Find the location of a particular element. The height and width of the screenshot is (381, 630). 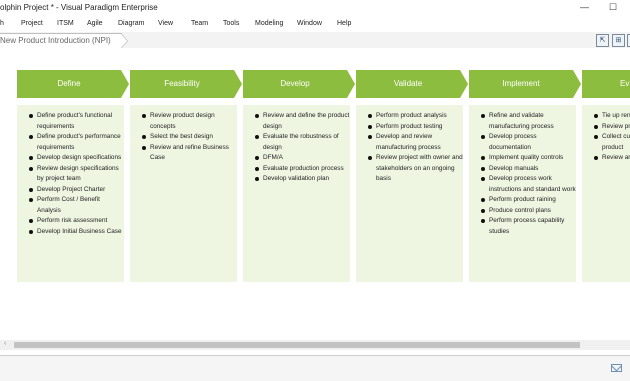

list-item: Collect cu feedback product is located at coordinates (612, 142).